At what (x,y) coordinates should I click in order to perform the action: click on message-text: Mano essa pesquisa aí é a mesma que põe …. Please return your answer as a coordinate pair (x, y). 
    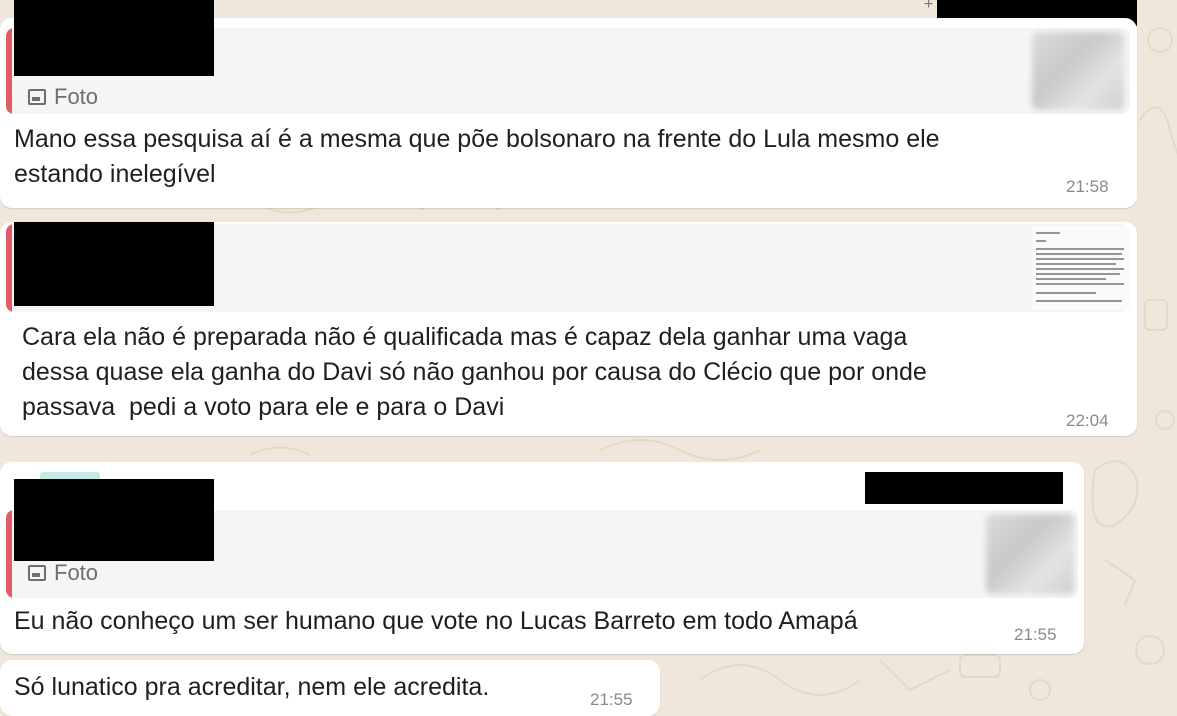
    Looking at the image, I should click on (477, 156).